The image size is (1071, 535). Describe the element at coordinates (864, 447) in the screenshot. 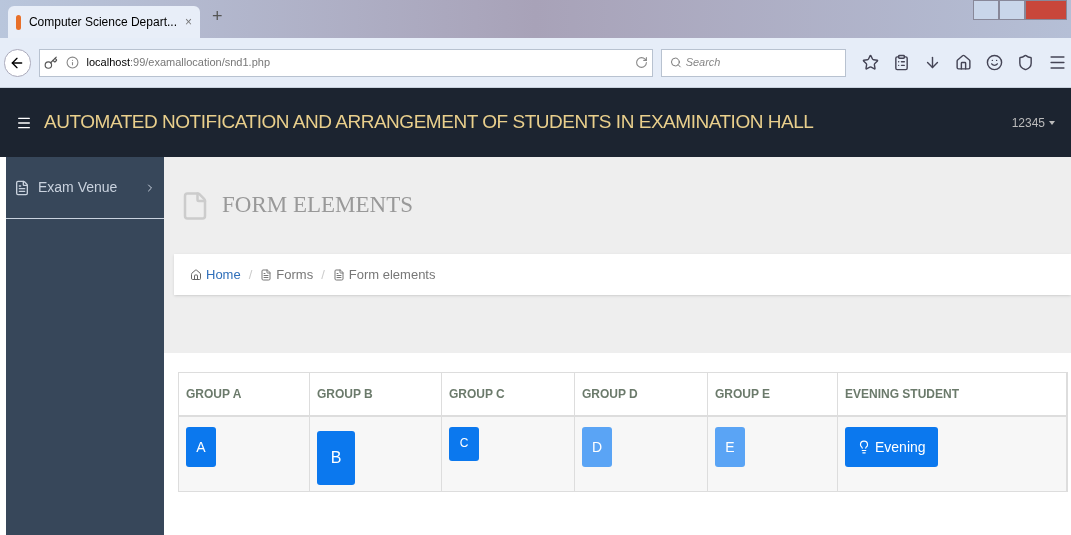

I see `lightbulb-icon` at that location.